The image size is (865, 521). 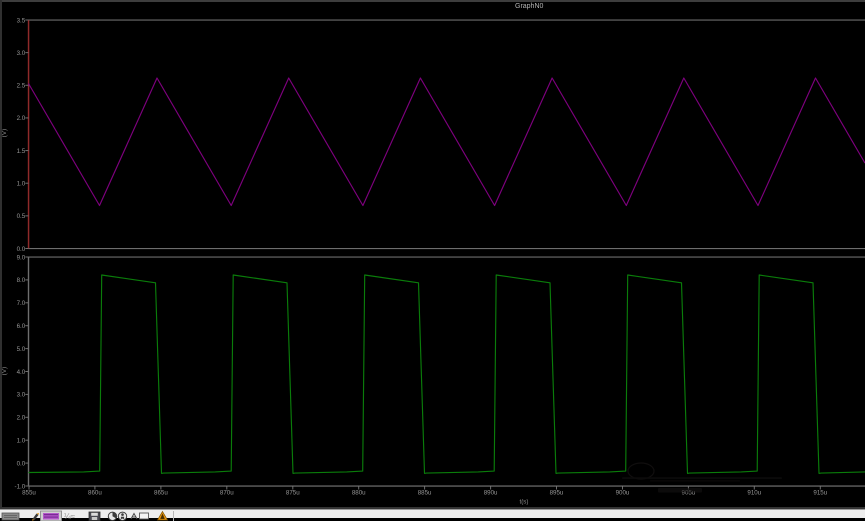 What do you see at coordinates (21, 280) in the screenshot?
I see `svg-text: 8.0` at bounding box center [21, 280].